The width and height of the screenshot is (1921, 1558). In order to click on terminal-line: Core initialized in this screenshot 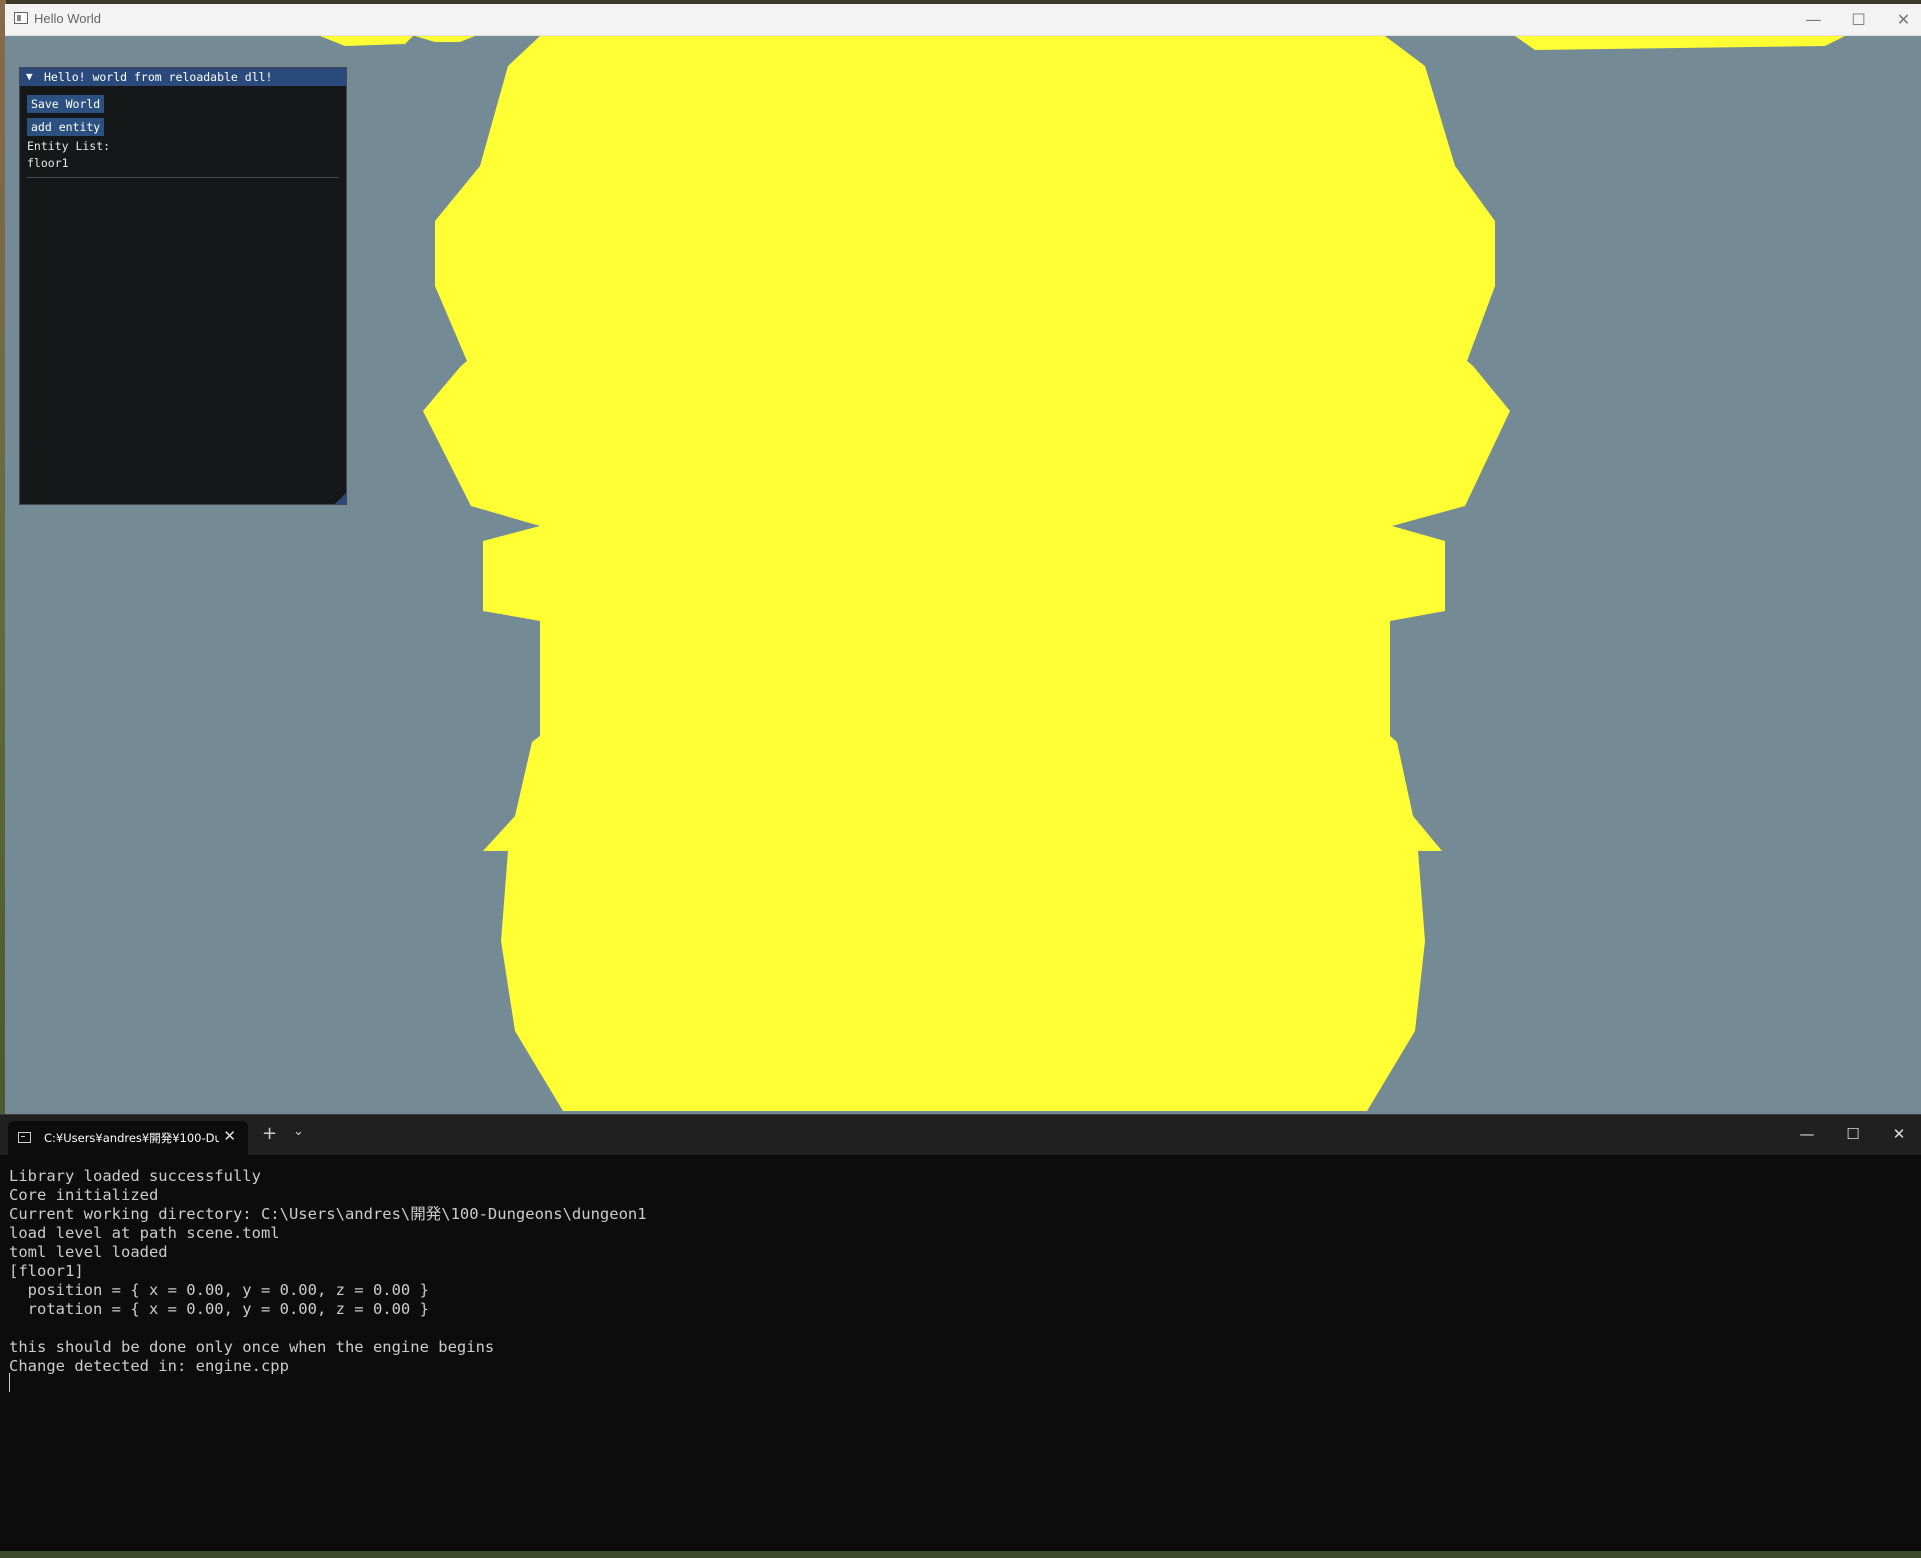, I will do `click(84, 1195)`.